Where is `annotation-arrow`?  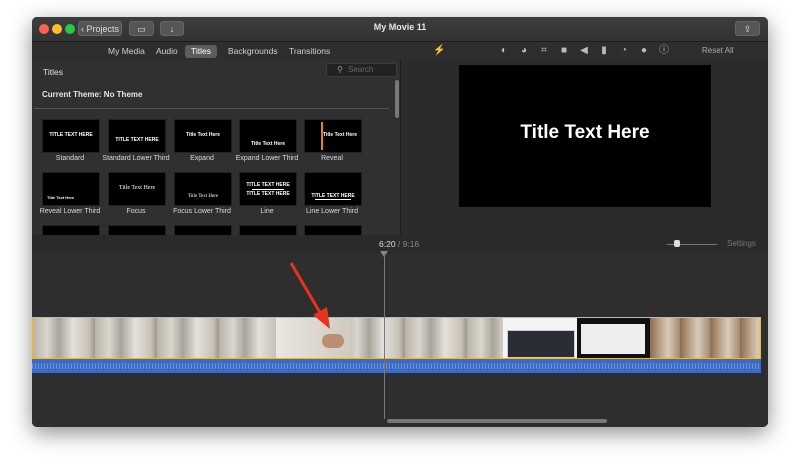
annotation-arrow is located at coordinates (309, 295).